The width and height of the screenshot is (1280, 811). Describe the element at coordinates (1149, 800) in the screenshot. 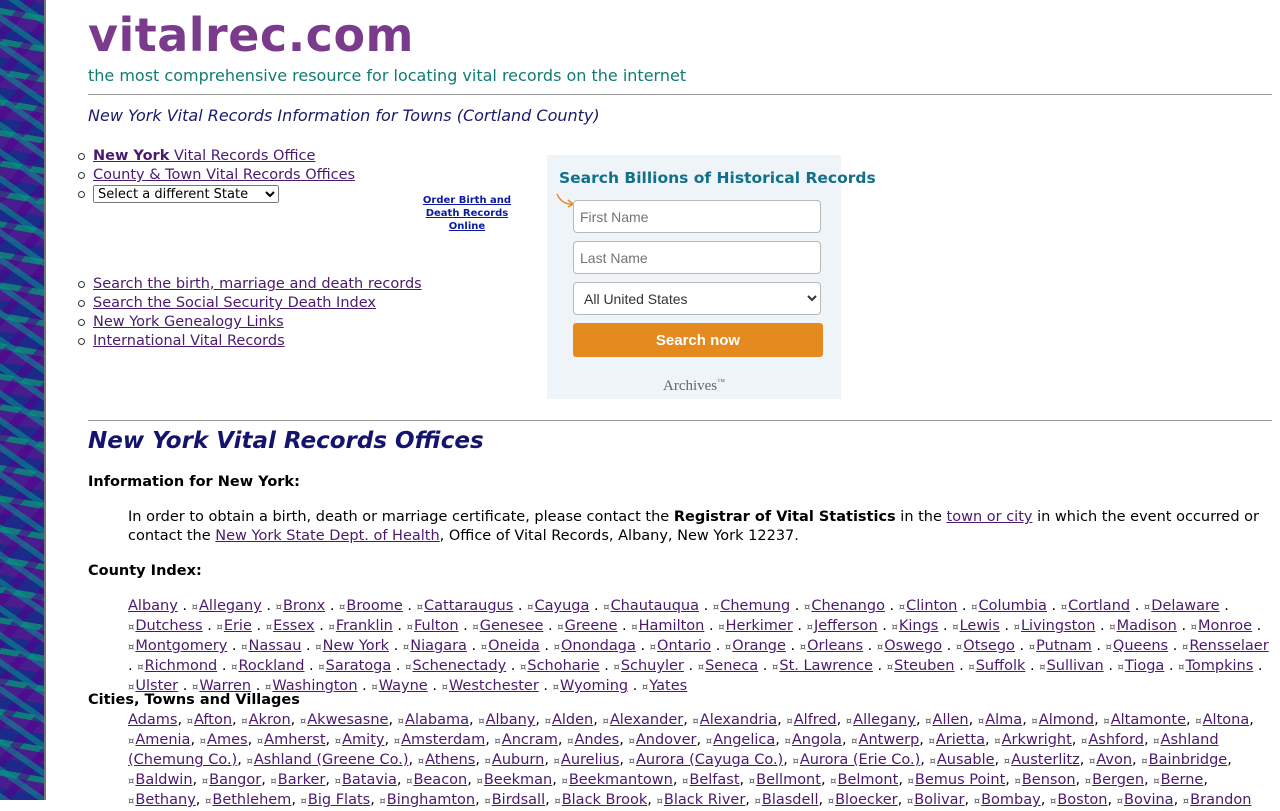

I see `city-link: Bovina` at that location.